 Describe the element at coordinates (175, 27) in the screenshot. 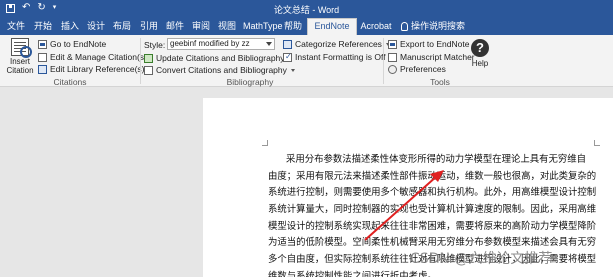

I see `tab-mailings: 邮件` at that location.